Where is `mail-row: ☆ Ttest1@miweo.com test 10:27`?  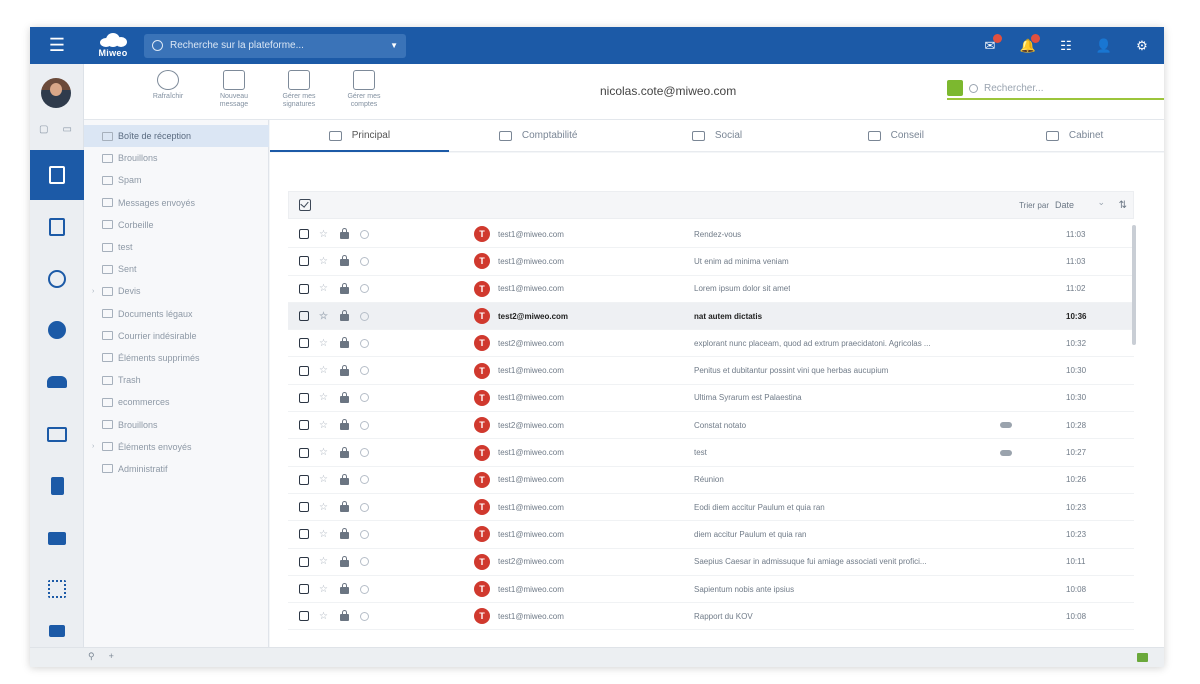
mail-row: ☆ Ttest1@miweo.com test 10:27 is located at coordinates (711, 453).